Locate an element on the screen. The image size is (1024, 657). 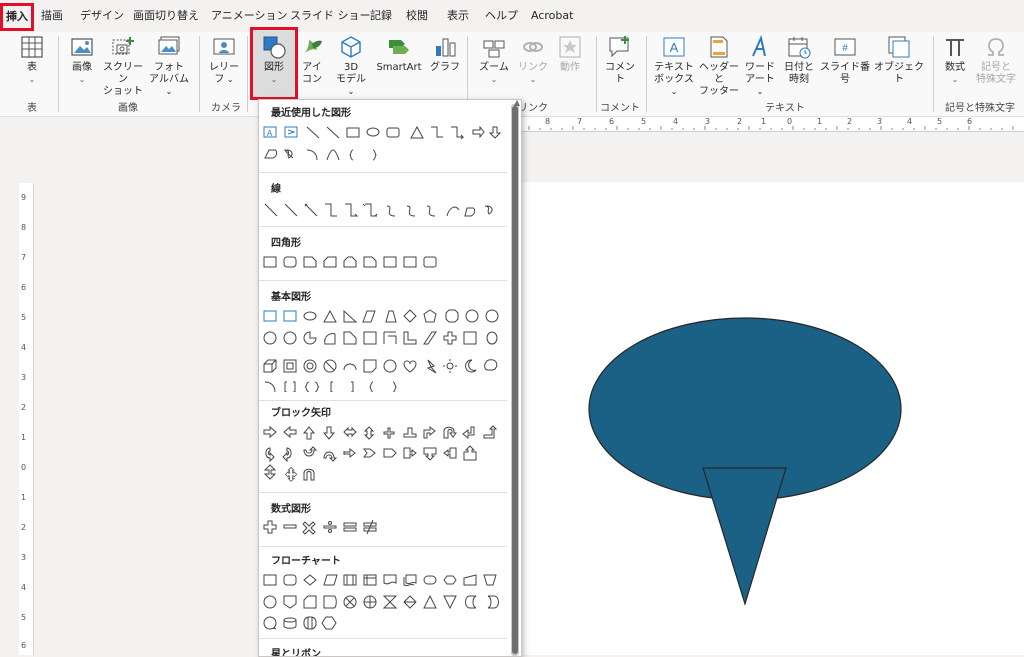
chart-button: グラフ is located at coordinates (445, 53).